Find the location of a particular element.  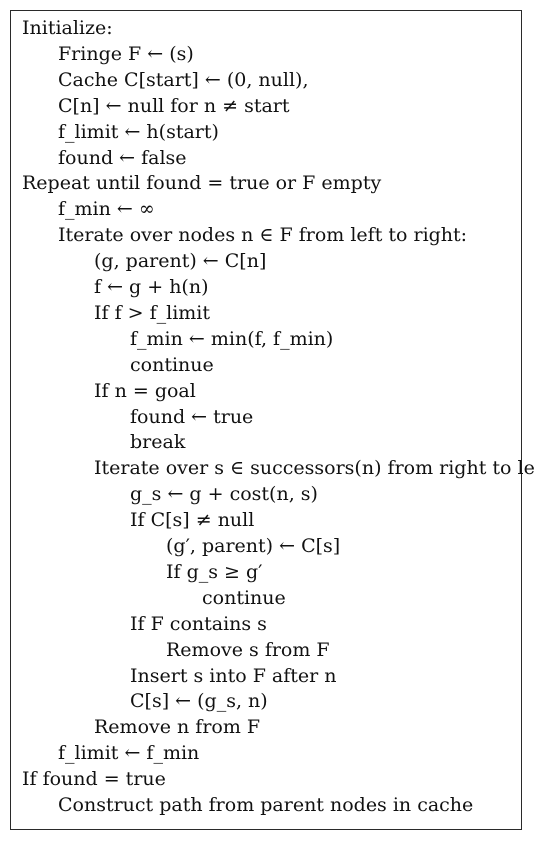

algorithm-line: Cache C[start] ← (0, null), is located at coordinates (183, 79).